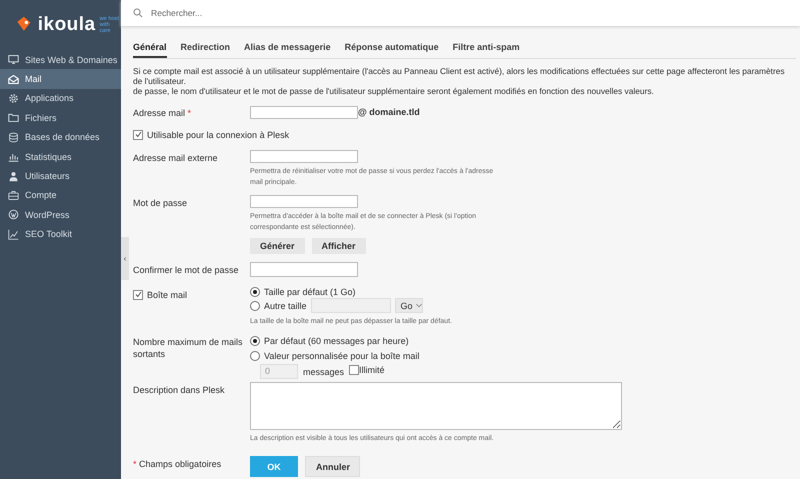 This screenshot has height=479, width=800. What do you see at coordinates (287, 49) in the screenshot?
I see `tab: Alias de messagerie` at bounding box center [287, 49].